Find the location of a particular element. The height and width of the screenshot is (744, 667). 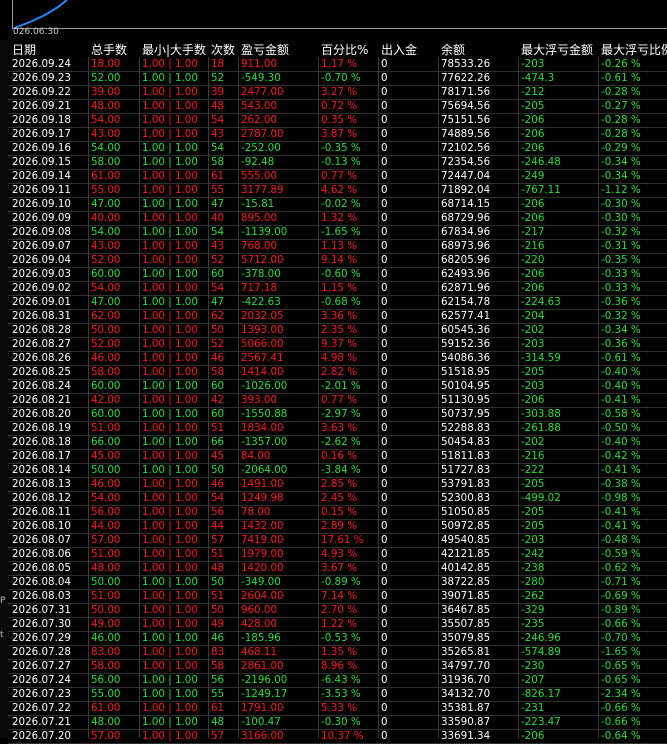

cell-count: 62 is located at coordinates (218, 316).